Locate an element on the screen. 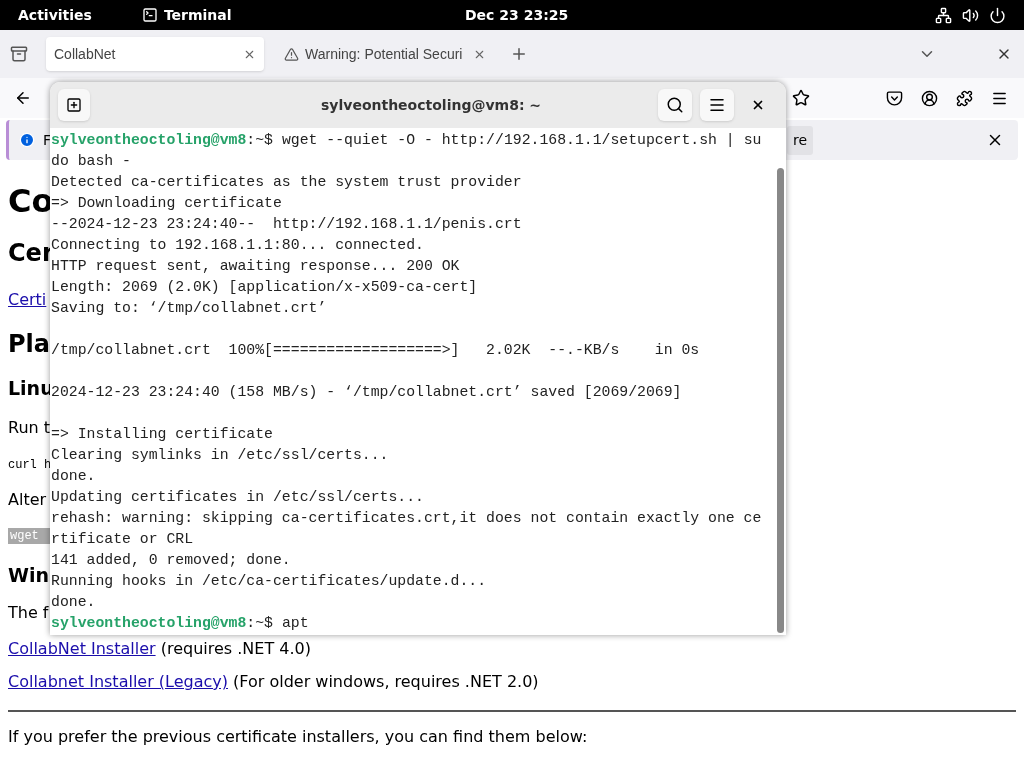  terminal-line: sylveontheoctoling@vm8:~$ wget --quiet -O - http://192.168.1.1/setupcert.sh | su is located at coordinates (407, 140).